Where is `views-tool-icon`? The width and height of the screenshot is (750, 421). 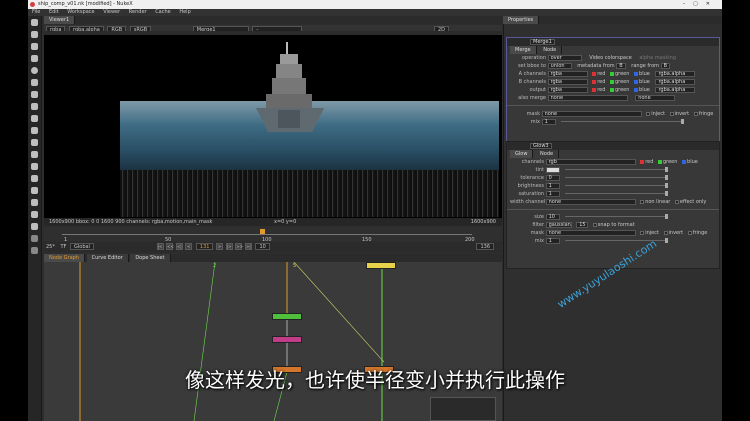 views-tool-icon is located at coordinates (34, 142).